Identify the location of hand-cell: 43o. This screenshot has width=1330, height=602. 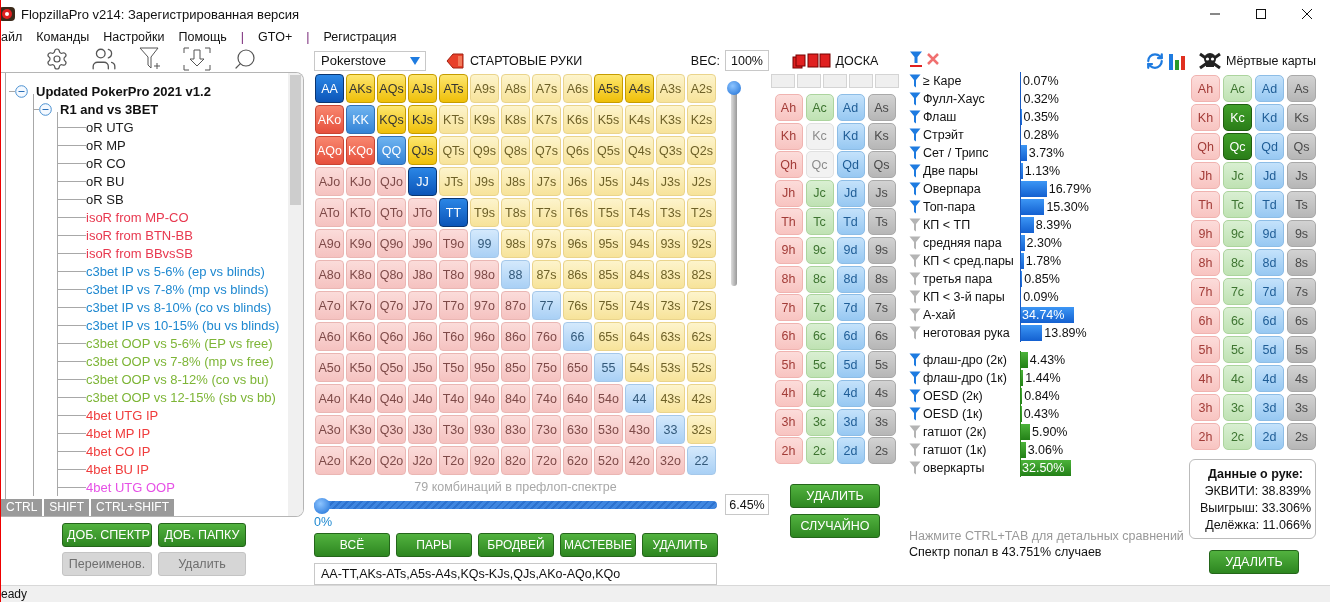
(639, 430).